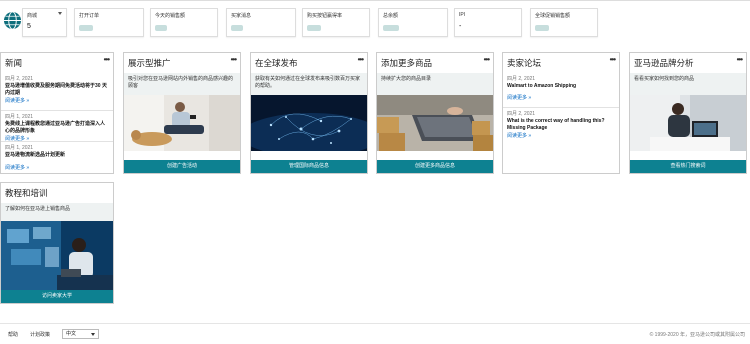 The image size is (750, 344). Describe the element at coordinates (14, 63) in the screenshot. I see `card-title: 新闻` at that location.